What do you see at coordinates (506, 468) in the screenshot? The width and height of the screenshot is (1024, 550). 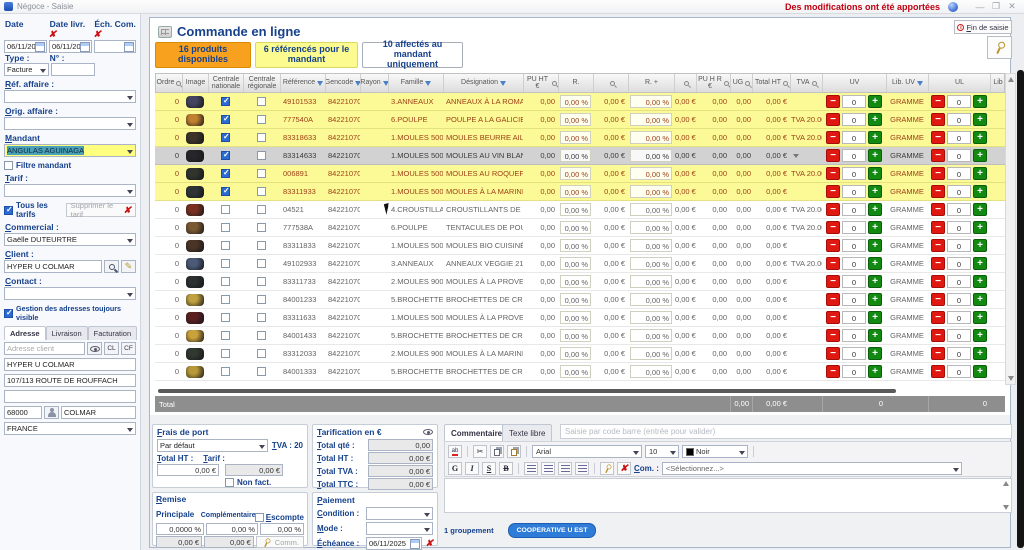 I see `strikethrough-button: B` at bounding box center [506, 468].